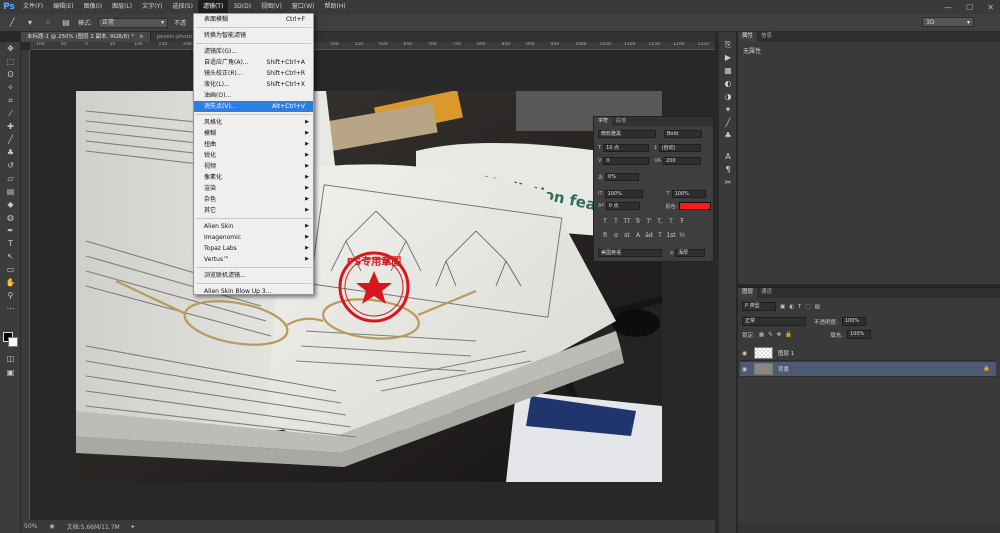  What do you see at coordinates (605, 235) in the screenshot?
I see `opentype-button: fi` at bounding box center [605, 235].